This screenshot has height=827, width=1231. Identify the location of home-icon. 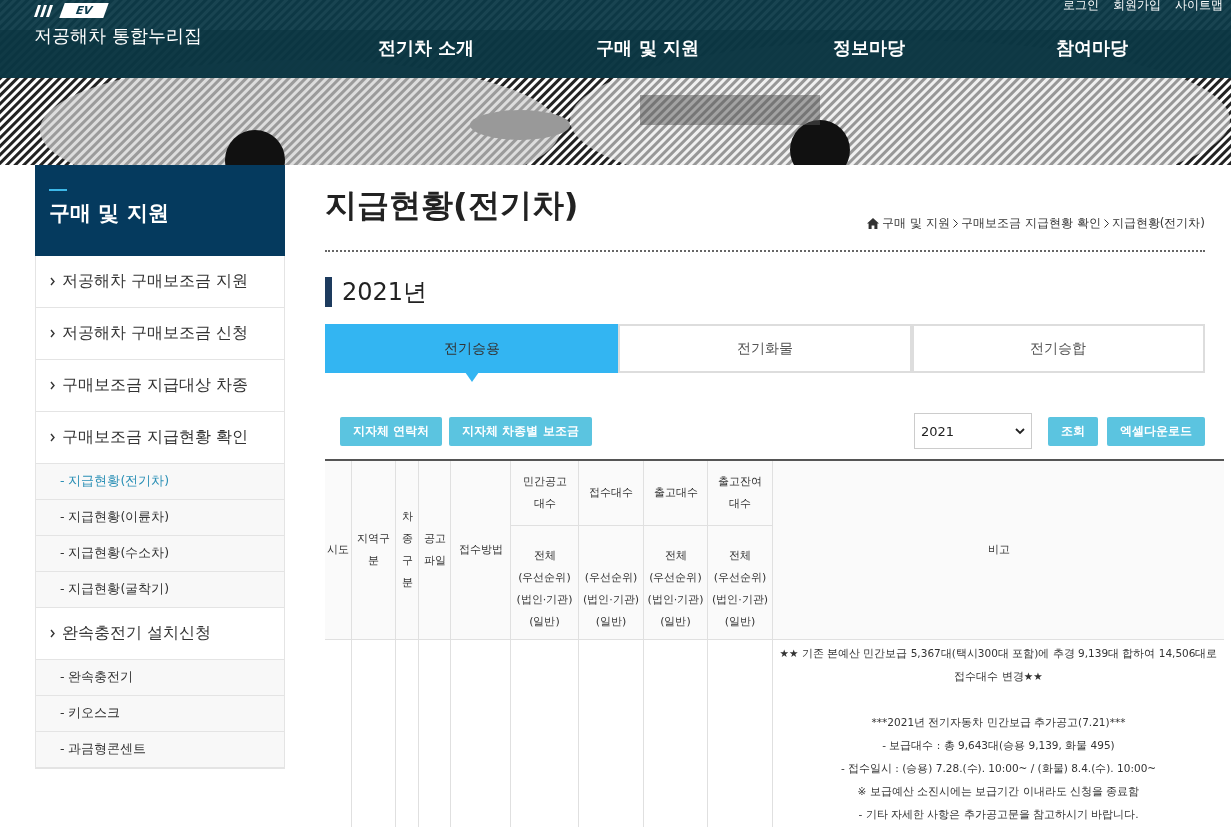
(873, 223).